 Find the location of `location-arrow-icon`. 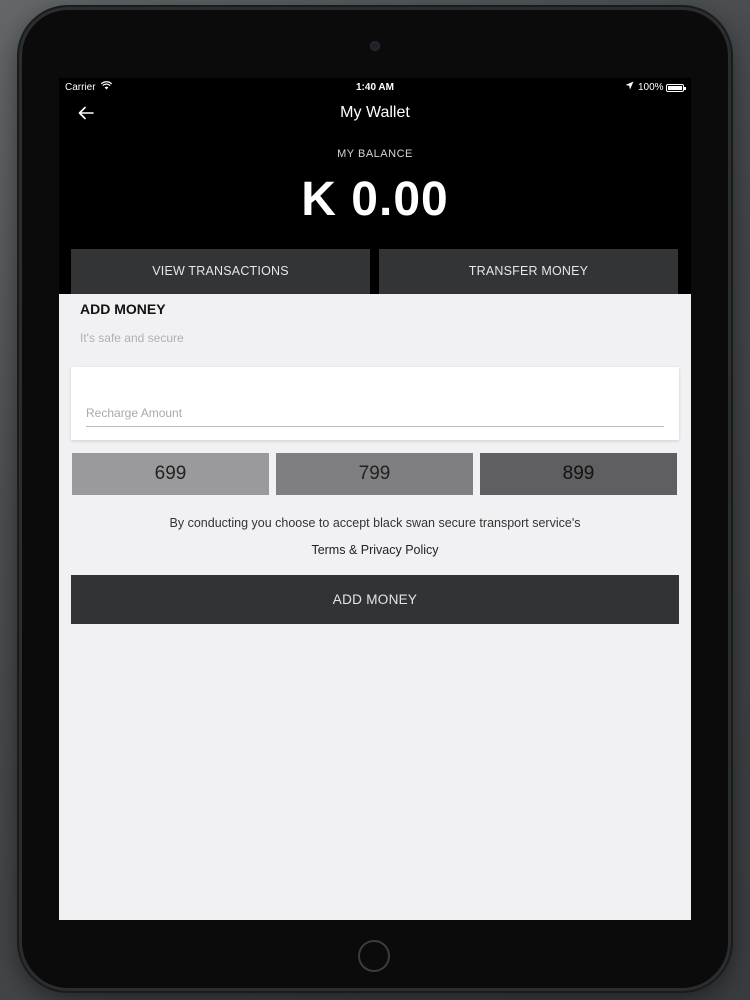

location-arrow-icon is located at coordinates (629, 87).